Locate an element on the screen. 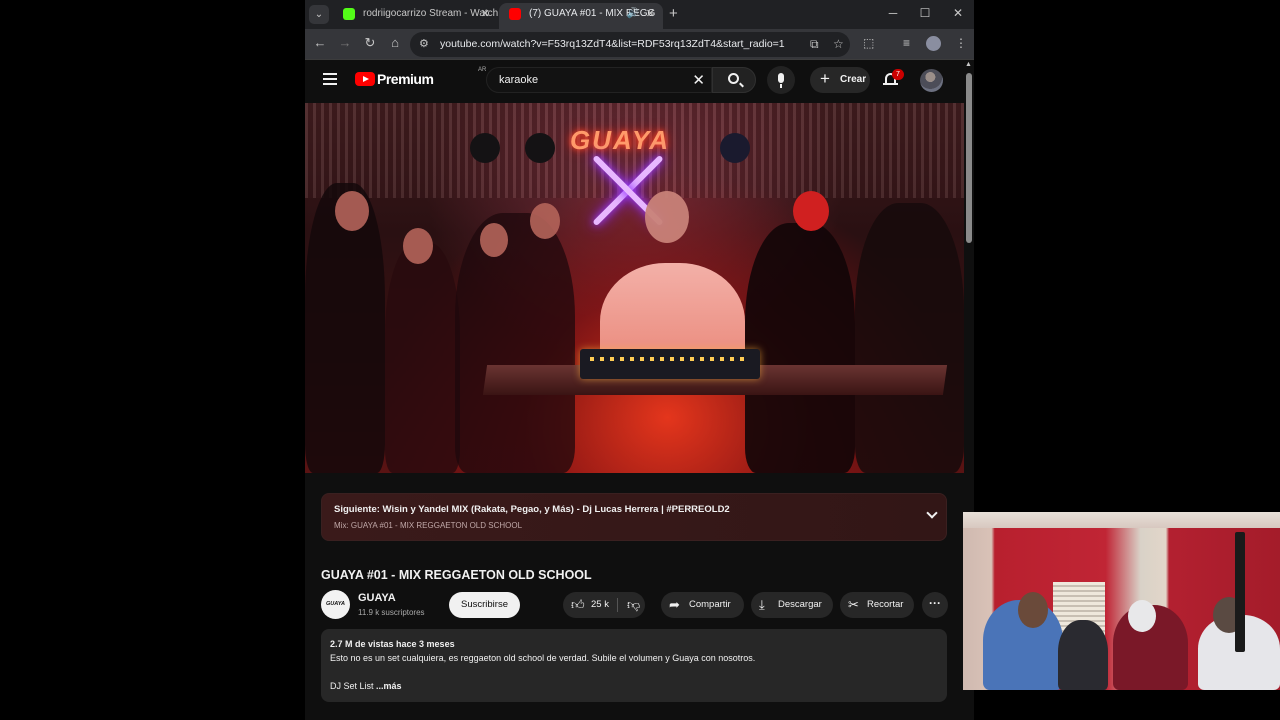 This screenshot has width=1280, height=720. share-label: Compartir is located at coordinates (710, 604).